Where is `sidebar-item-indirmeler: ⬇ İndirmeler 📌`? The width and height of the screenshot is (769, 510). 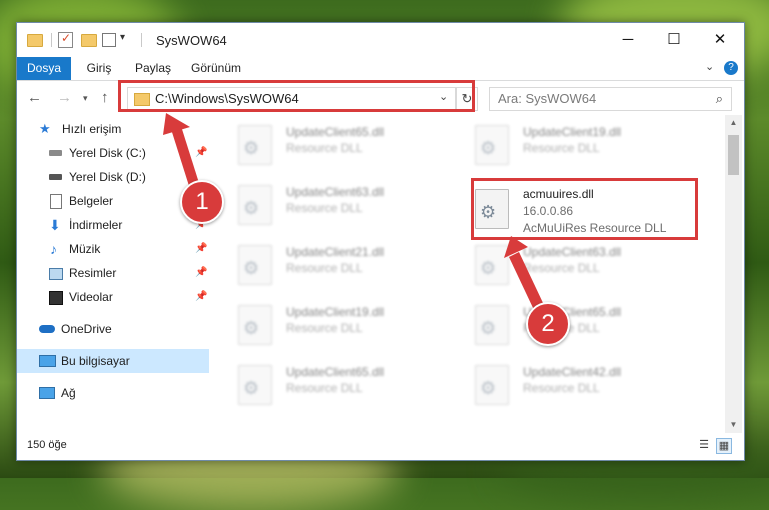 sidebar-item-indirmeler: ⬇ İndirmeler 📌 is located at coordinates (113, 225).